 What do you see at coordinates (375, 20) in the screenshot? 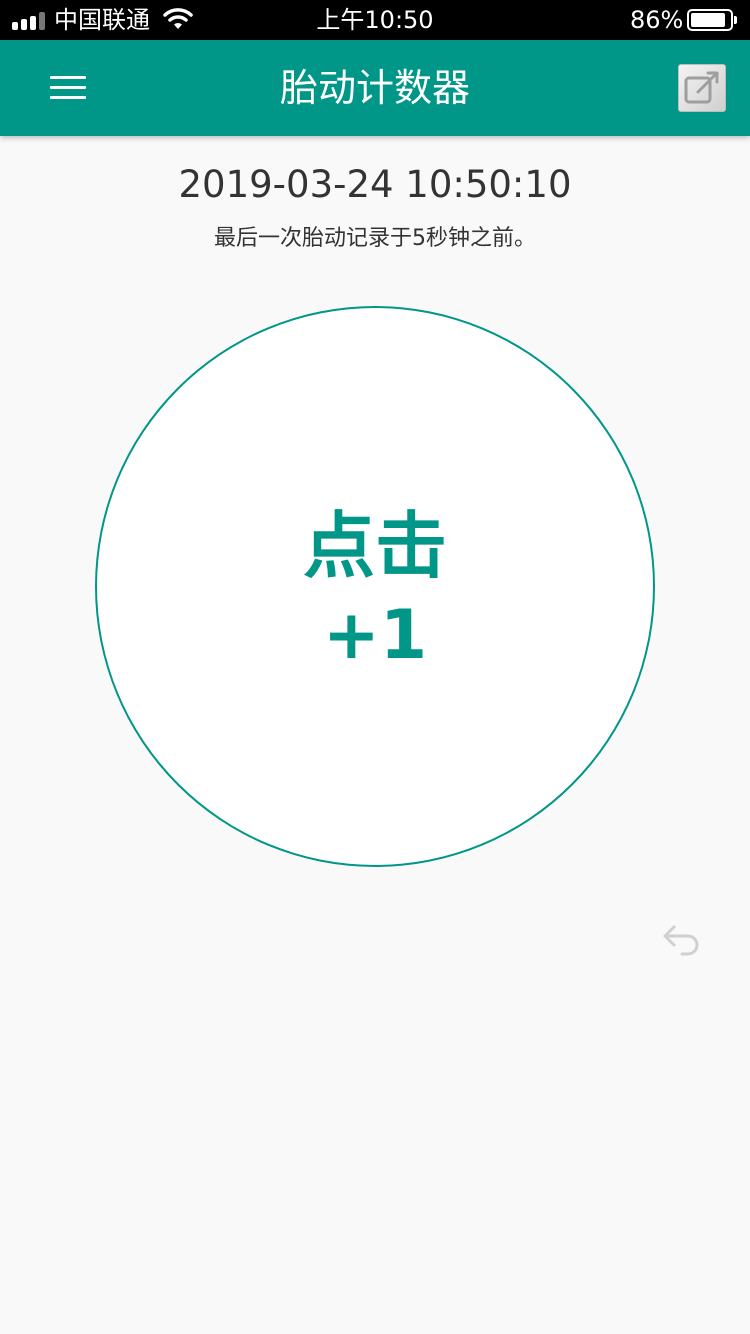
I see `status-bar: 中国联通 上午10:50 86%` at bounding box center [375, 20].